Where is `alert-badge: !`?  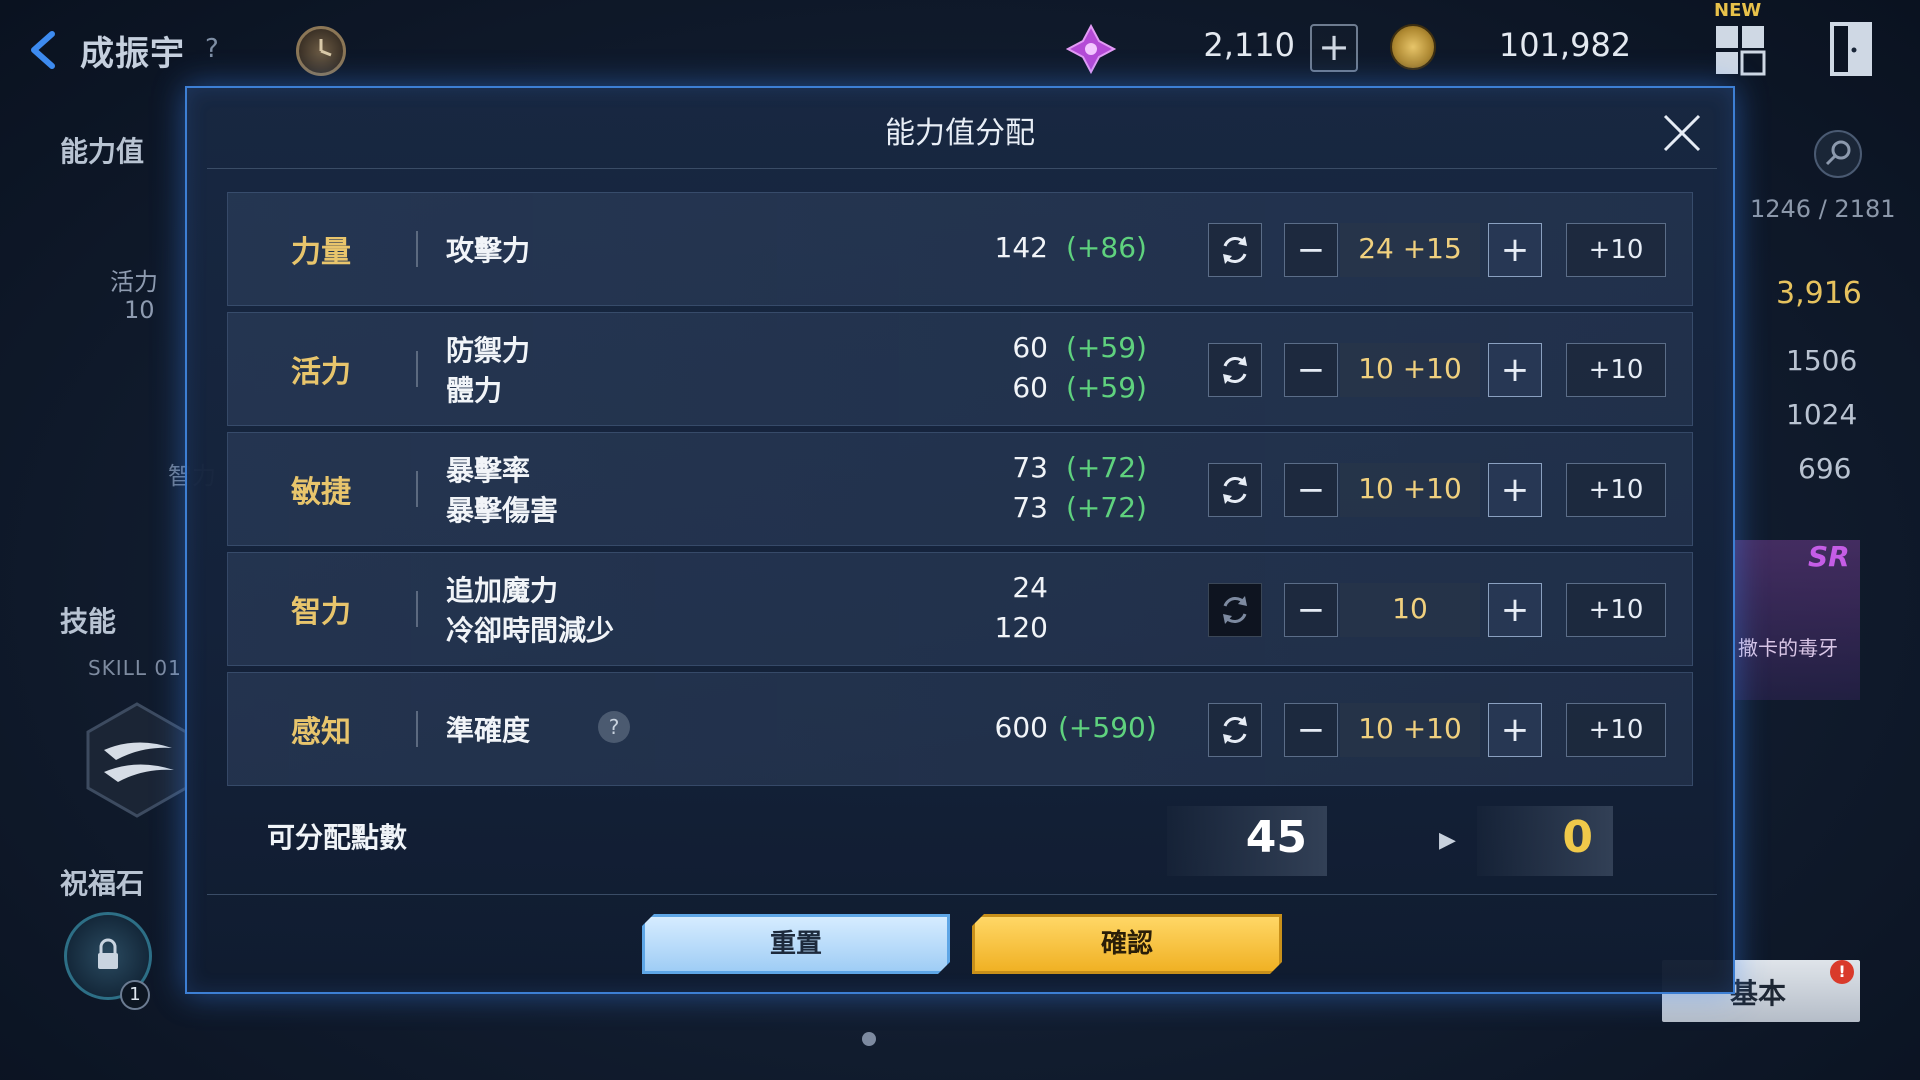 alert-badge: ! is located at coordinates (1842, 972).